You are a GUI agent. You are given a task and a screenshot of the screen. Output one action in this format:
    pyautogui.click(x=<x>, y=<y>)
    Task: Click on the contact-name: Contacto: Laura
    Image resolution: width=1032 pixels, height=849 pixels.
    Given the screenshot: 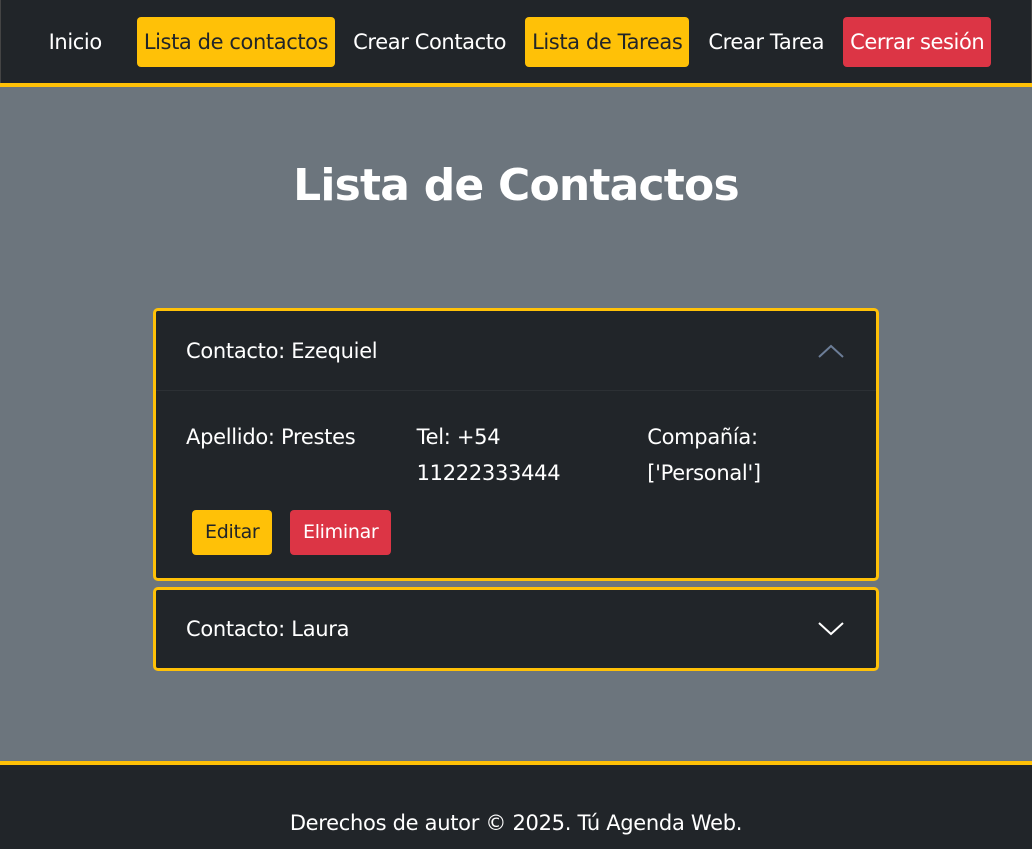 What is the action you would take?
    pyautogui.click(x=268, y=629)
    